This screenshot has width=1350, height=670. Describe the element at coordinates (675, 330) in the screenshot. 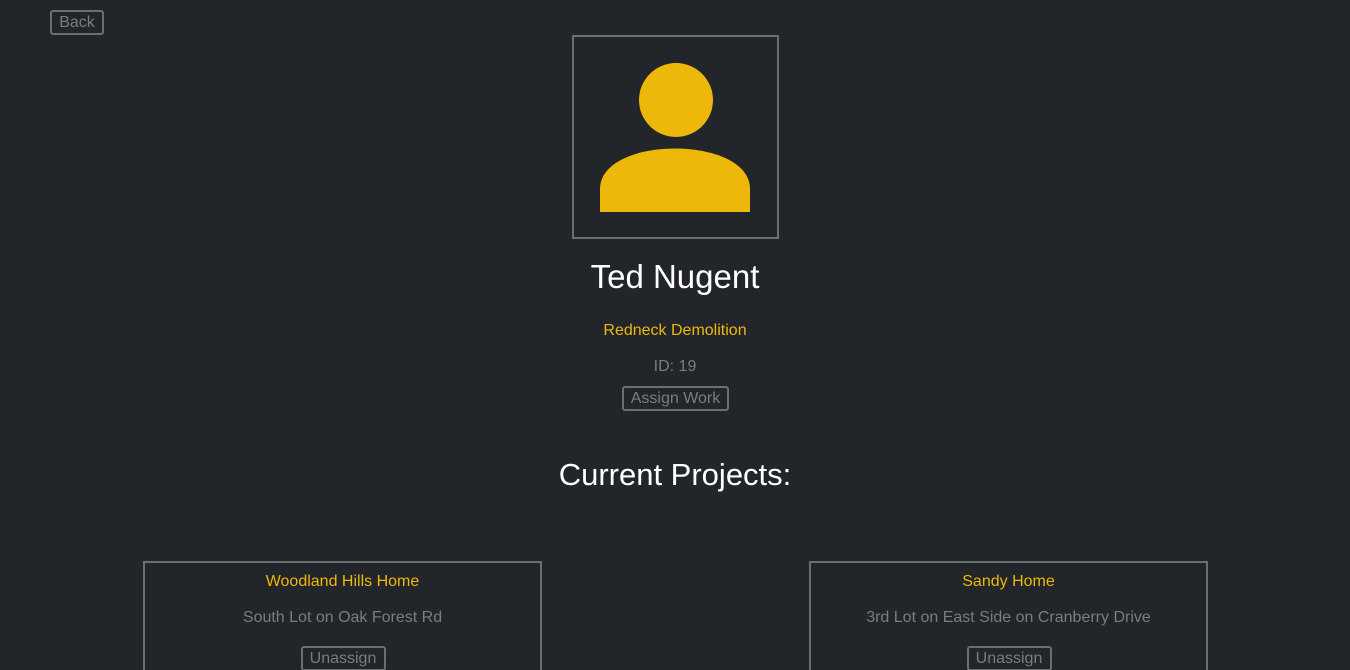

I see `company-name: Redneck Demolition` at that location.